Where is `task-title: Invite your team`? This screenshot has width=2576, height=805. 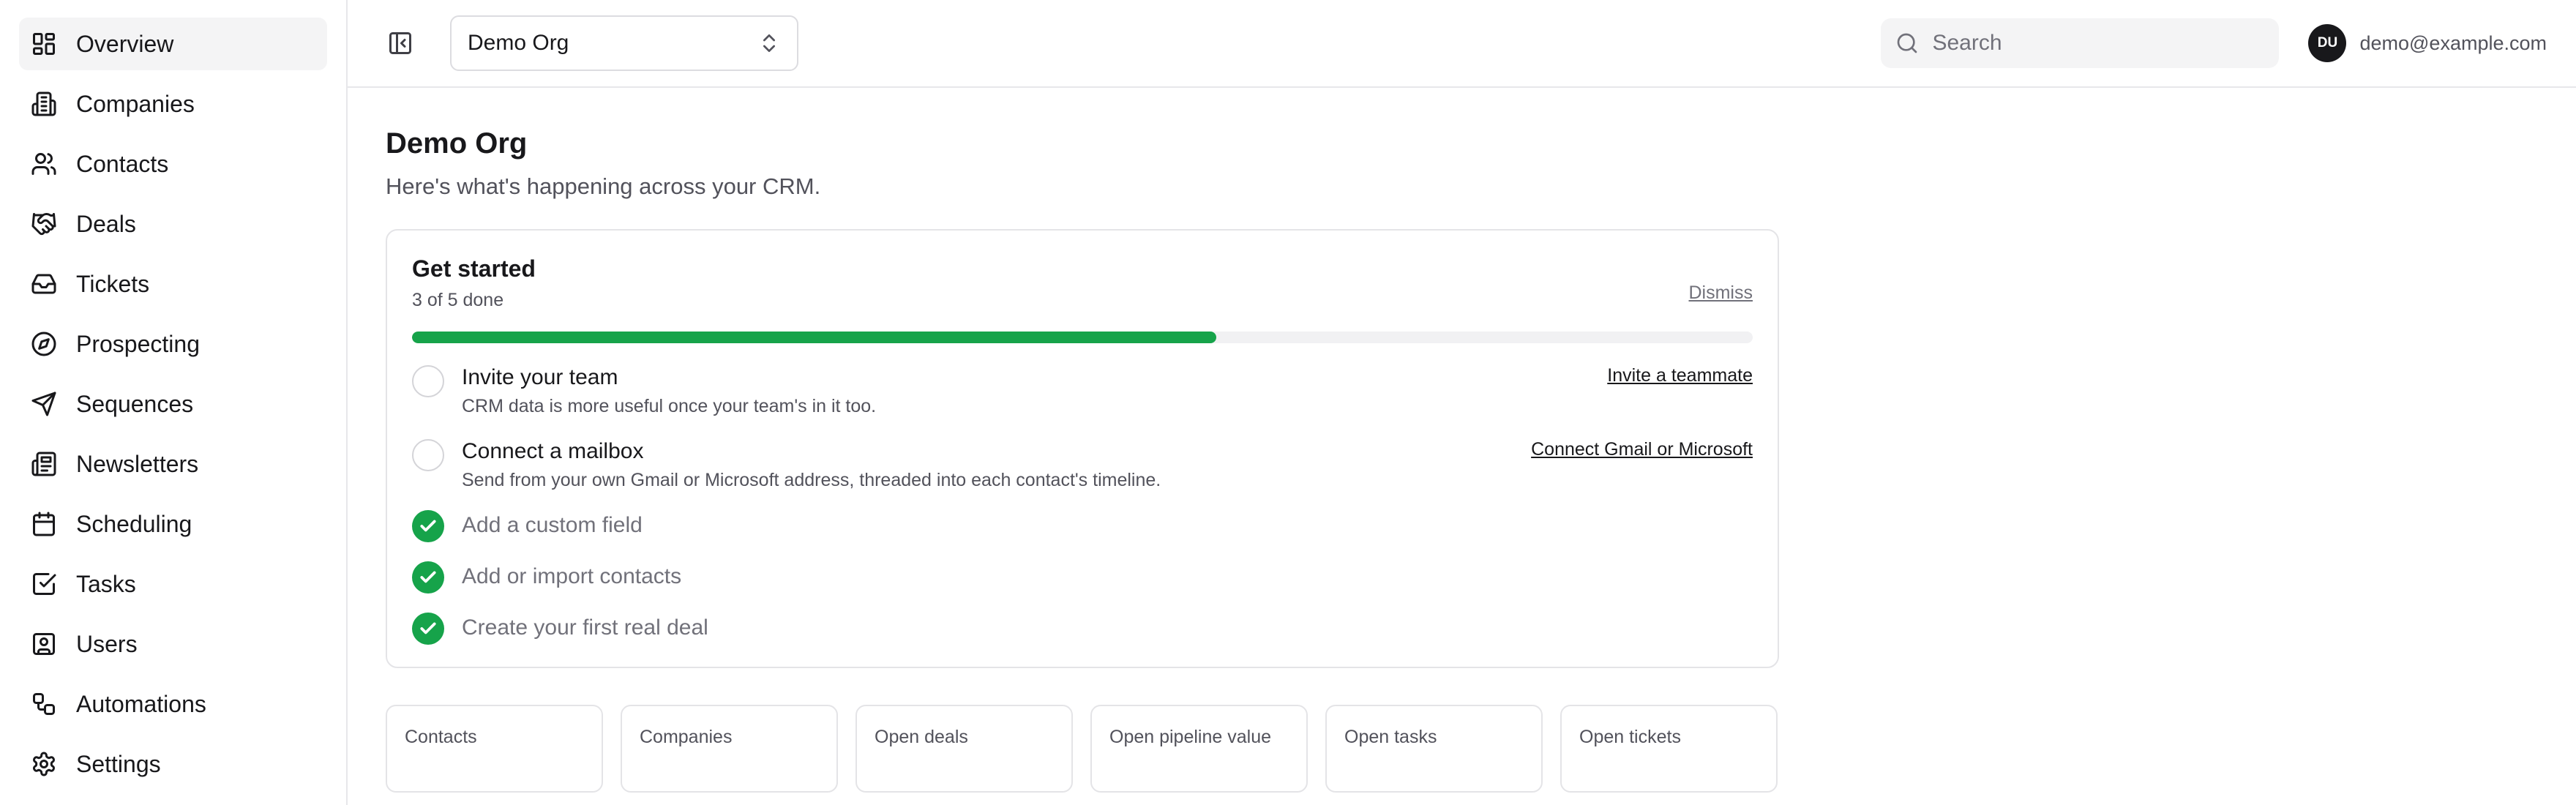 task-title: Invite your team is located at coordinates (540, 377).